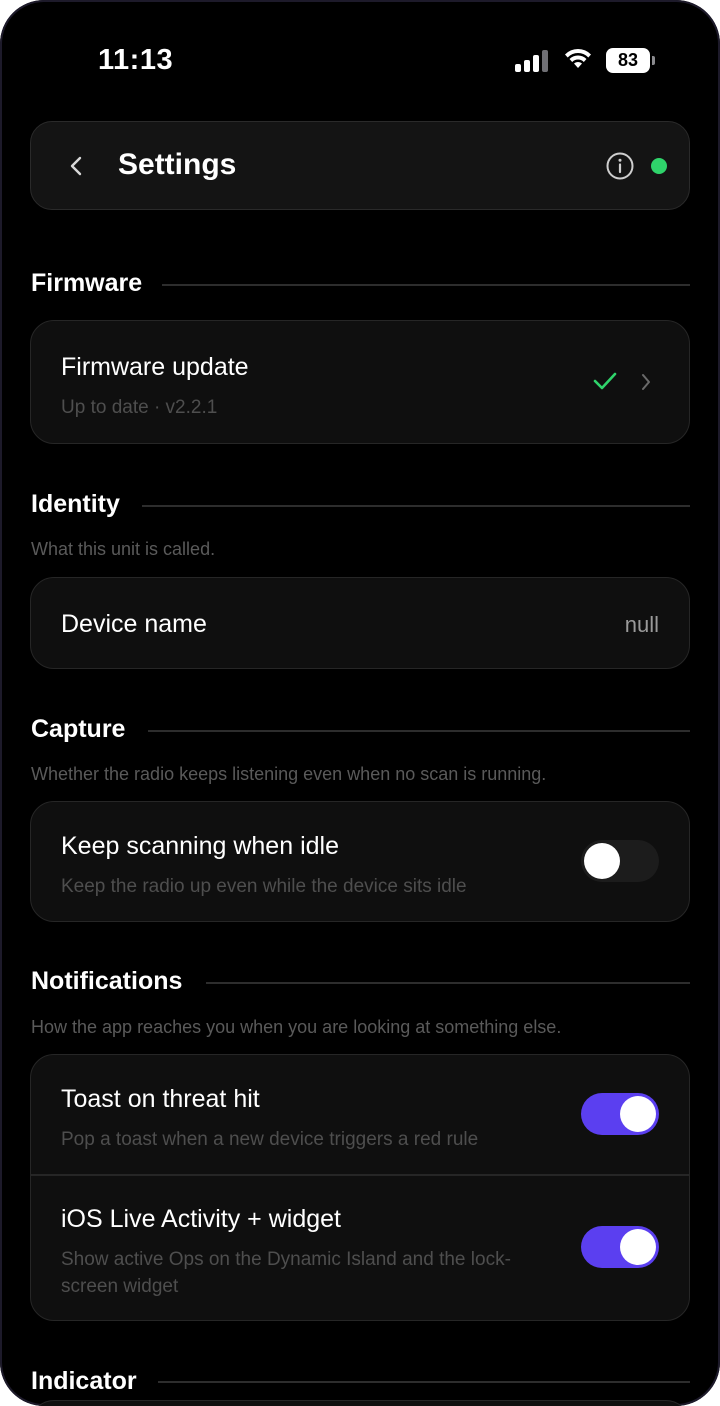 The width and height of the screenshot is (720, 1406). I want to click on live-activity-toggle, so click(620, 1247).